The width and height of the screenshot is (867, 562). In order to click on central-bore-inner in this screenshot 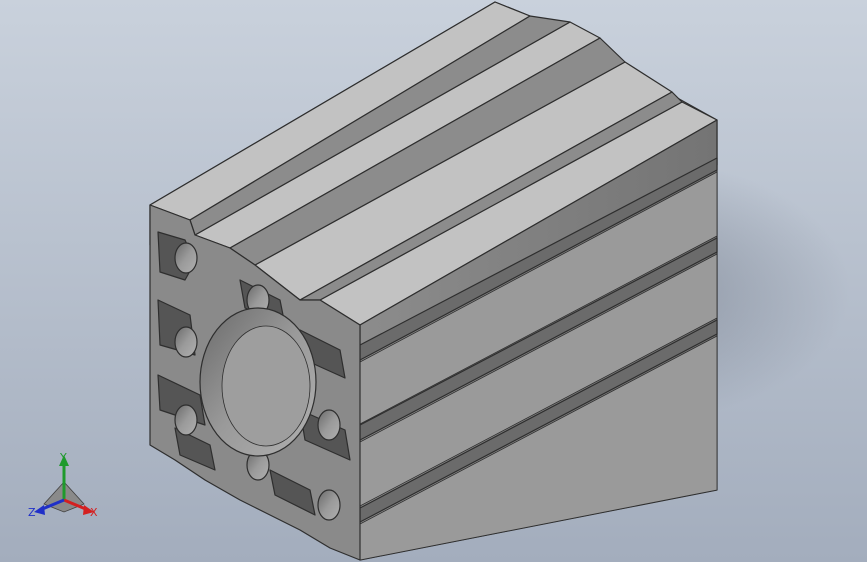, I will do `click(266, 386)`.